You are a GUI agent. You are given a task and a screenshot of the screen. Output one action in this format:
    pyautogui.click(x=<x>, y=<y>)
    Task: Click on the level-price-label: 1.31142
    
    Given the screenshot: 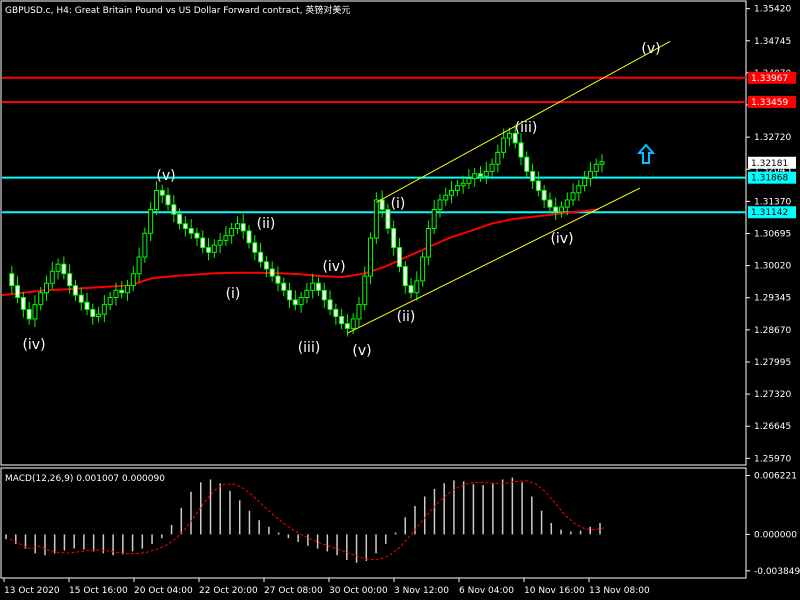 What is the action you would take?
    pyautogui.click(x=769, y=213)
    